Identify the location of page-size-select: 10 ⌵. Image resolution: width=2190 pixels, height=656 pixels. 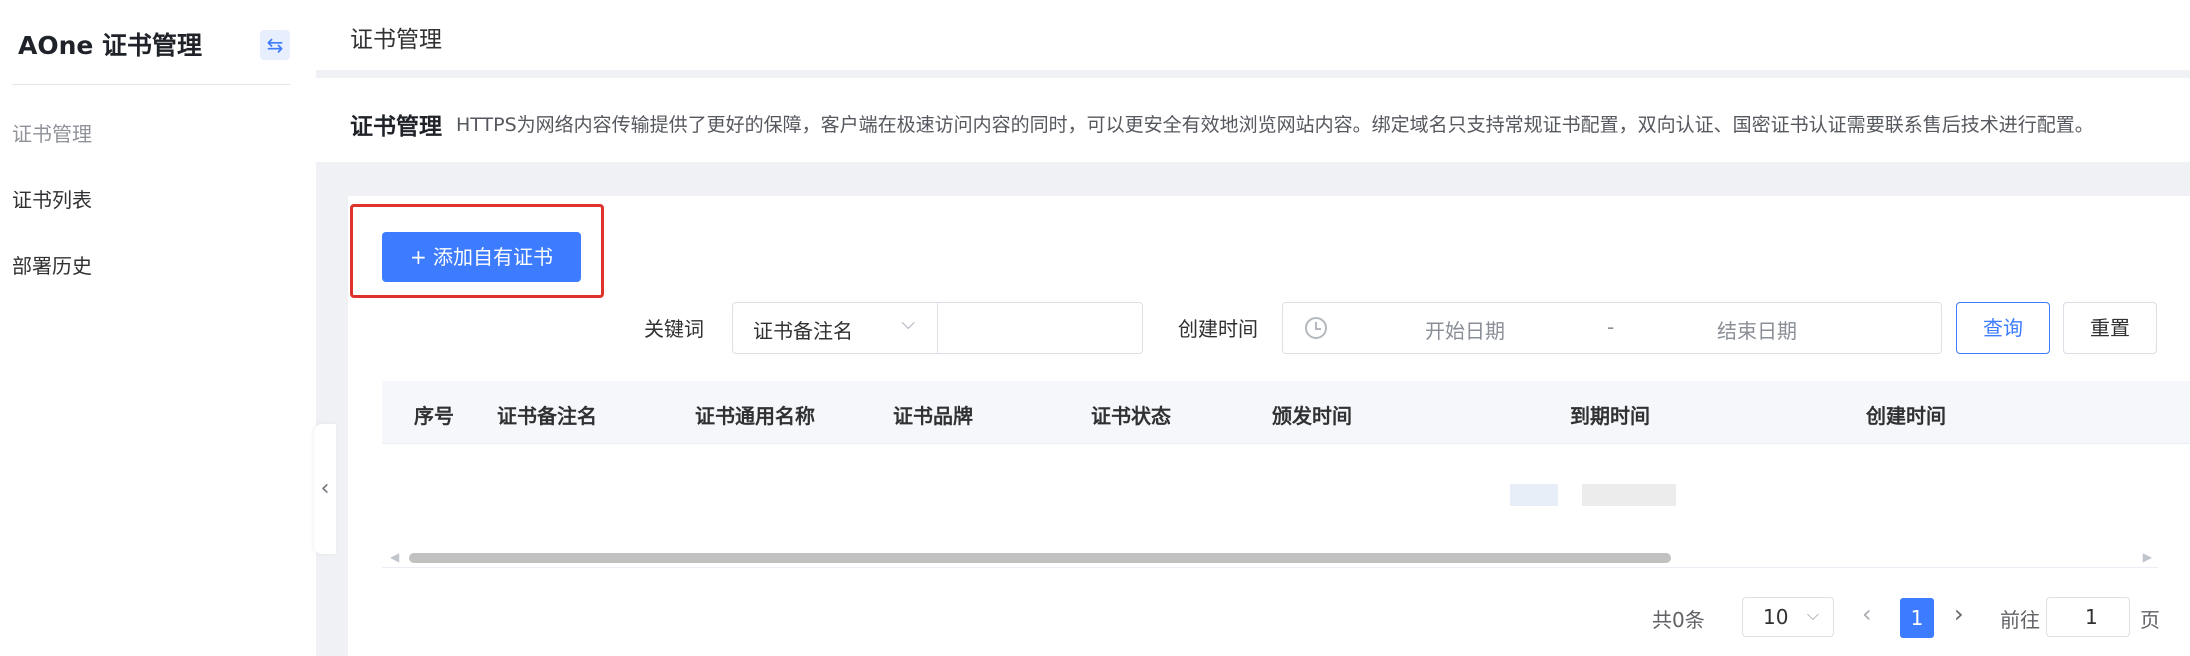
(1788, 617).